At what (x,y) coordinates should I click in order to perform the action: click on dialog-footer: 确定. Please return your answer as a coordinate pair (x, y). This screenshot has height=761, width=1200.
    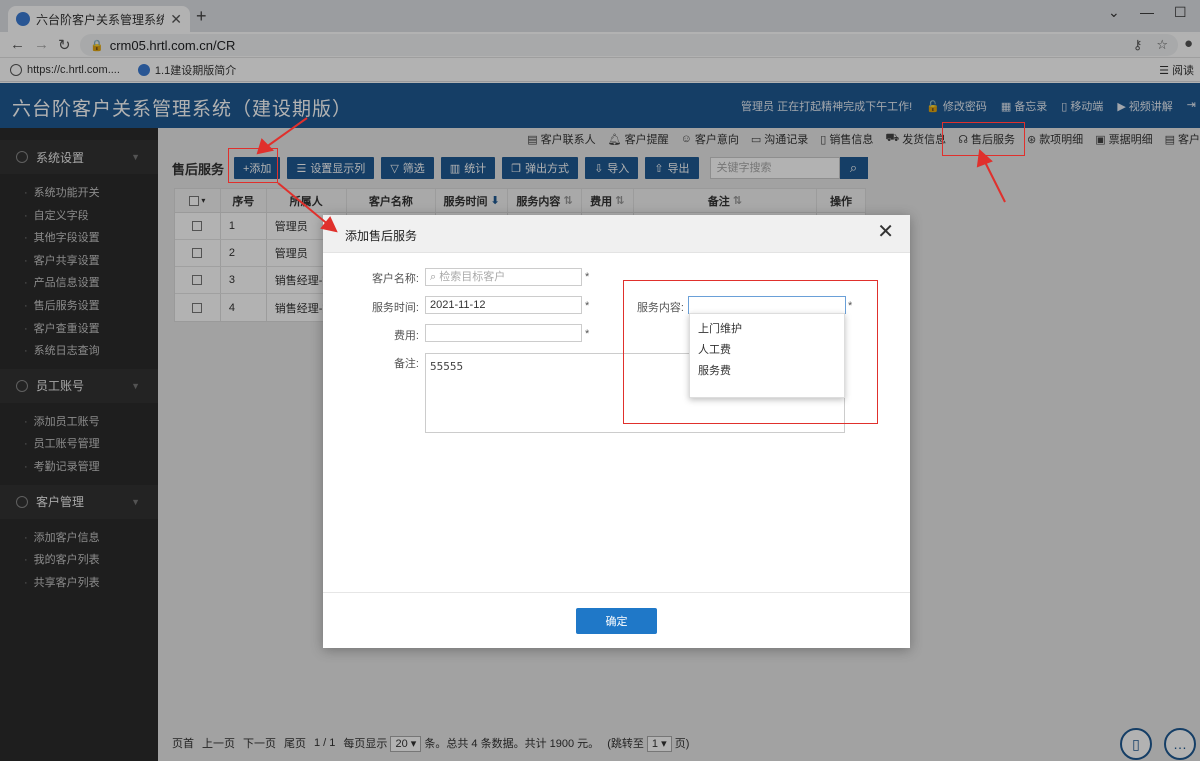
    Looking at the image, I should click on (616, 620).